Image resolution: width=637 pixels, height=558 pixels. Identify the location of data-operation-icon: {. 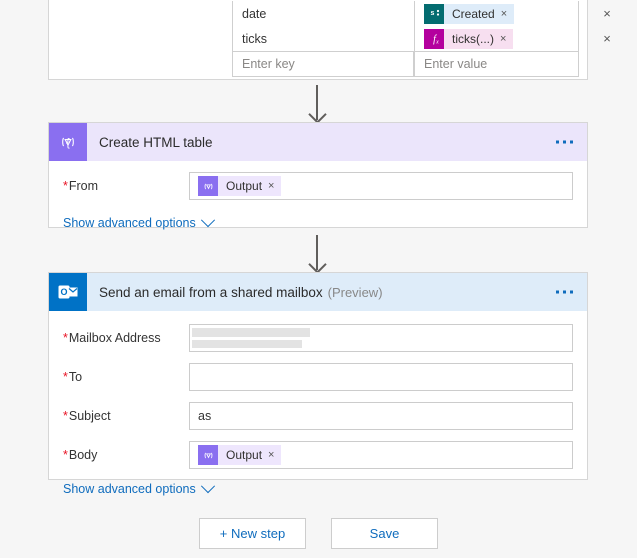
(68, 142).